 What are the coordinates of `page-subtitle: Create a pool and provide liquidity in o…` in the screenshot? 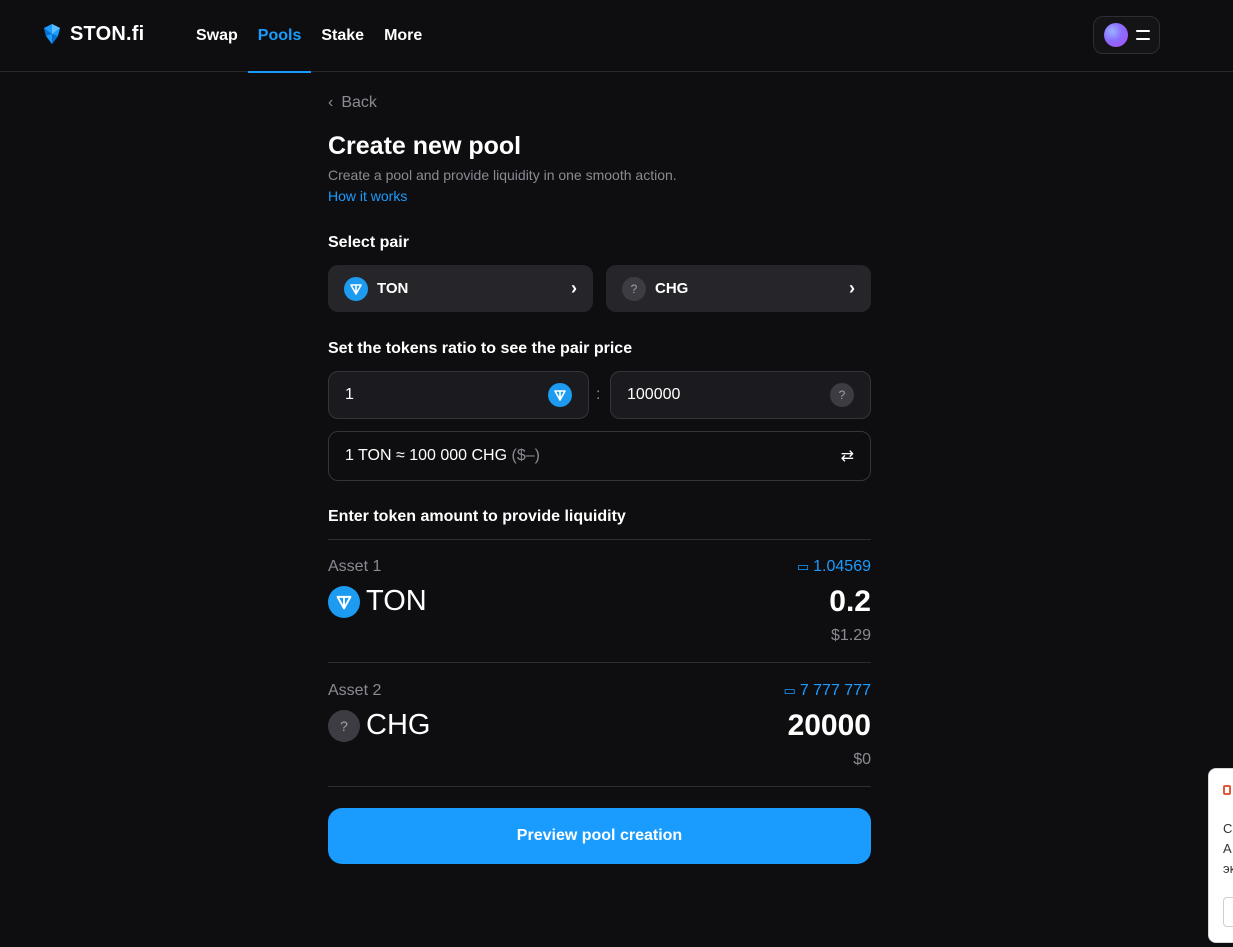 It's located at (502, 175).